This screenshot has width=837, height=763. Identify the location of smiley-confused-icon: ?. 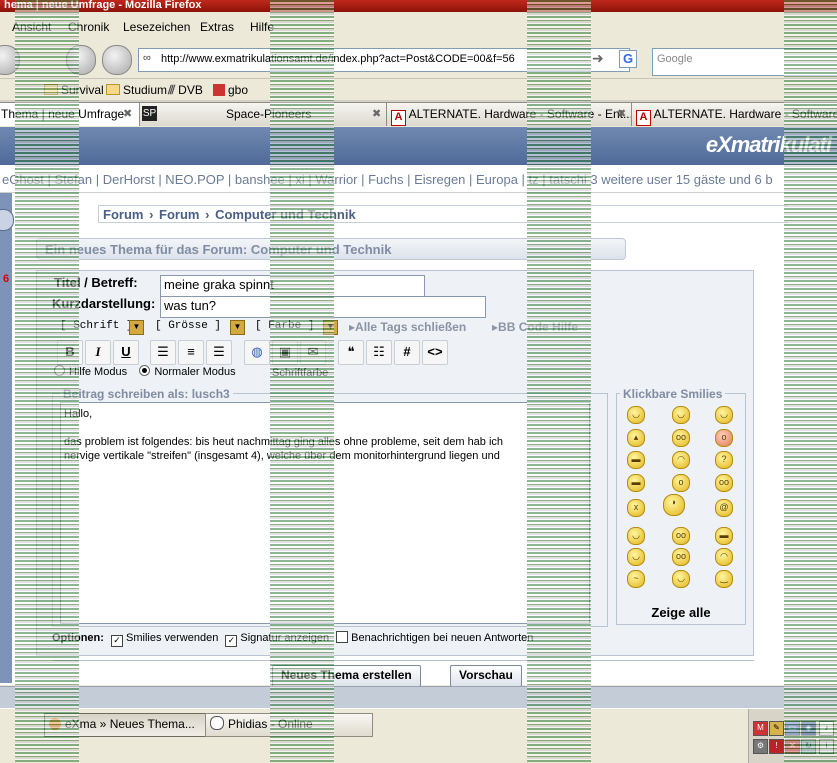
(724, 460).